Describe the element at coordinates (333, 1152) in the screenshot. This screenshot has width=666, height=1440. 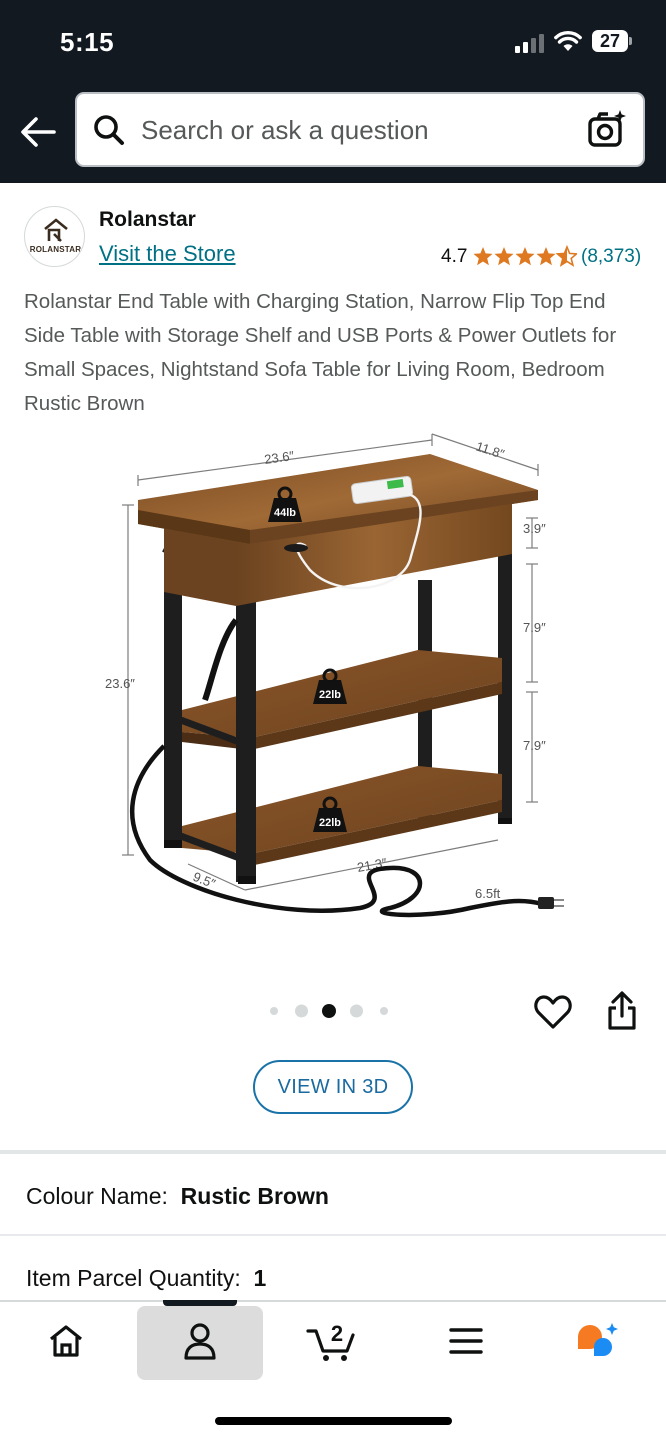
I see `section-divider` at that location.